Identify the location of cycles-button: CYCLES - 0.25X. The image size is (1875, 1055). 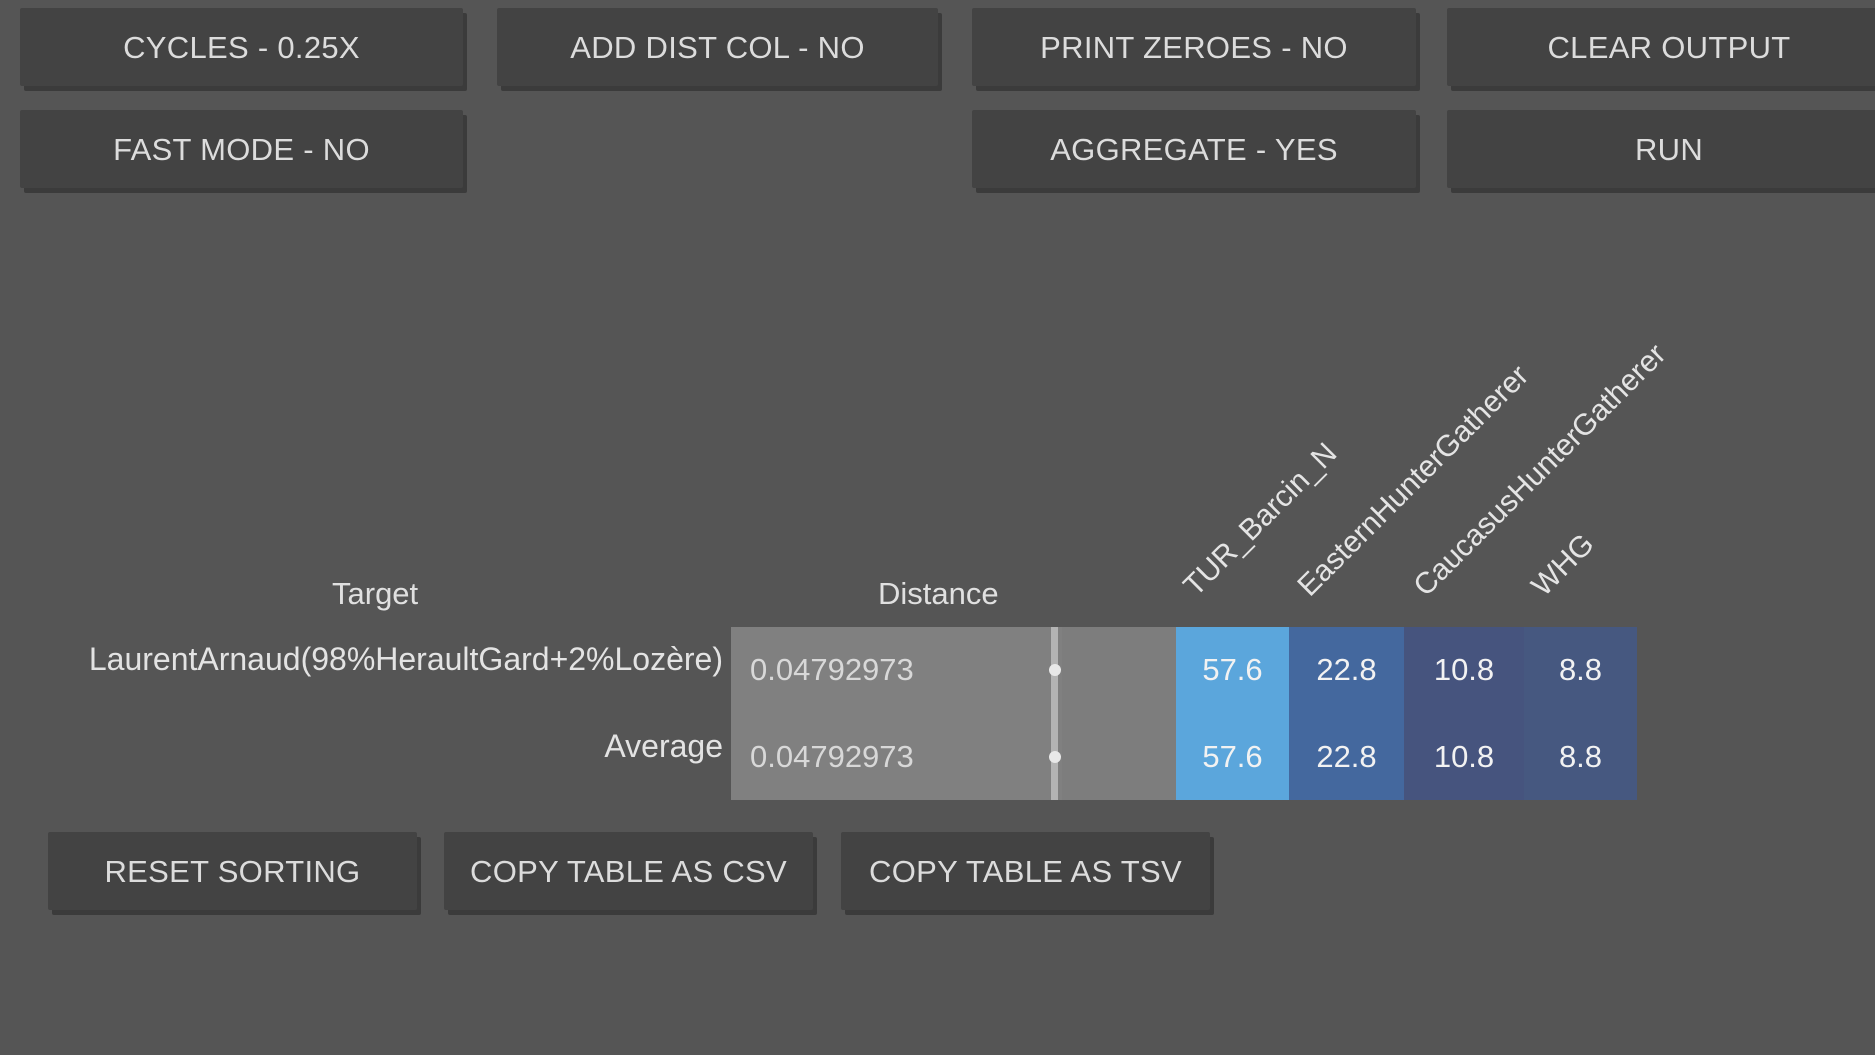
(241, 47).